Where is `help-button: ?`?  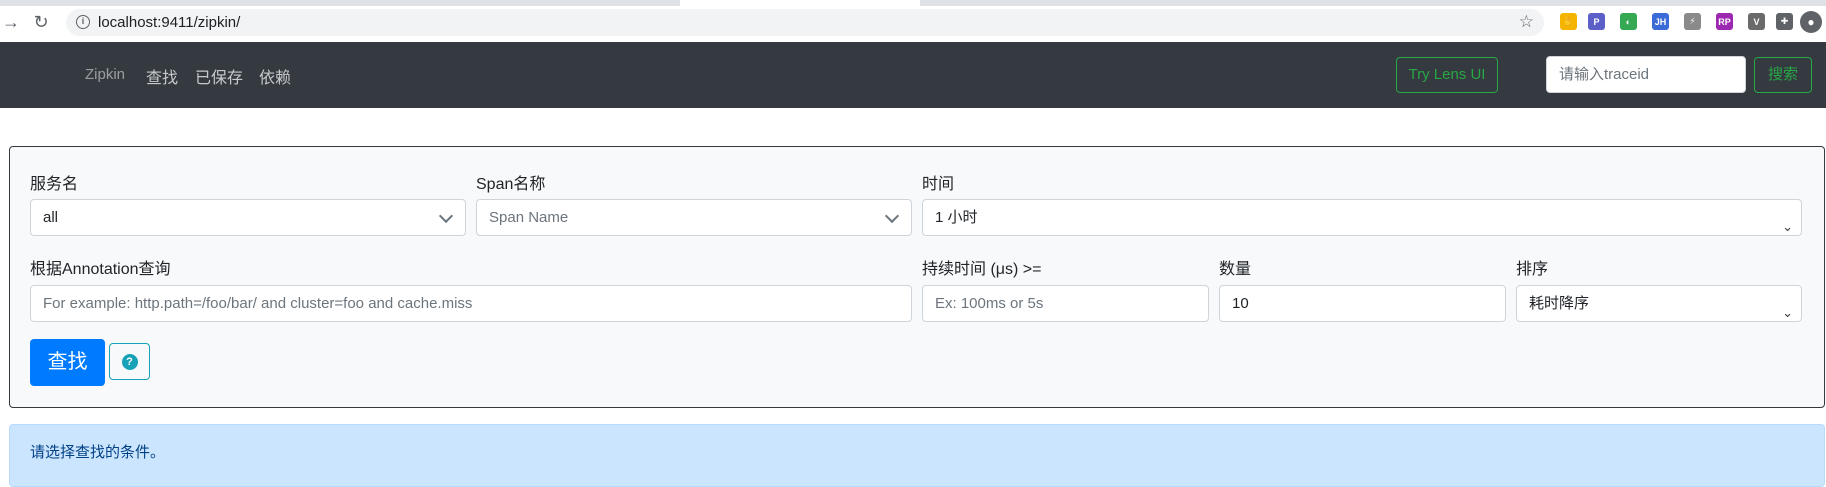 help-button: ? is located at coordinates (129, 361).